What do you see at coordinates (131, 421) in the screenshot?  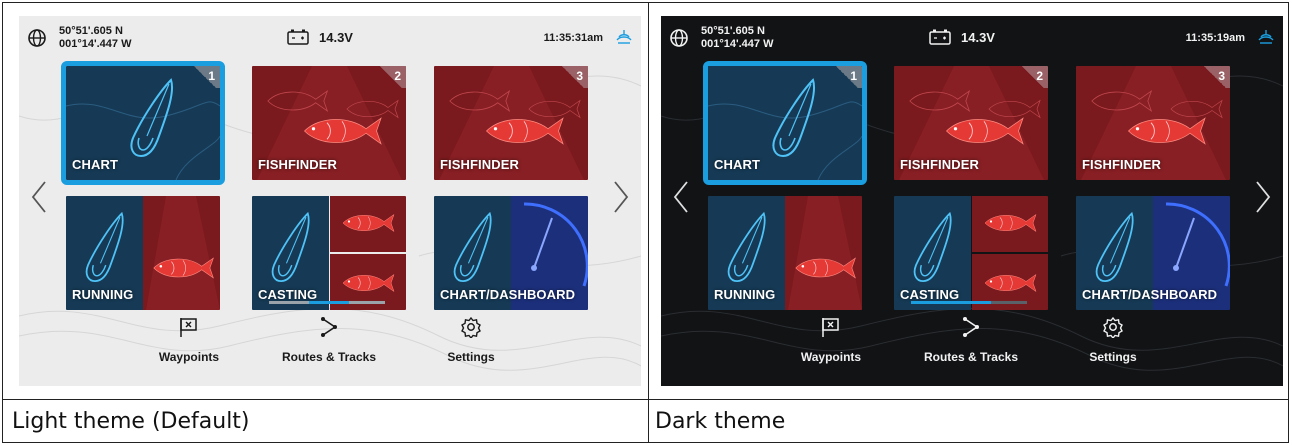 I see `caption-light-theme: Light theme (Default)` at bounding box center [131, 421].